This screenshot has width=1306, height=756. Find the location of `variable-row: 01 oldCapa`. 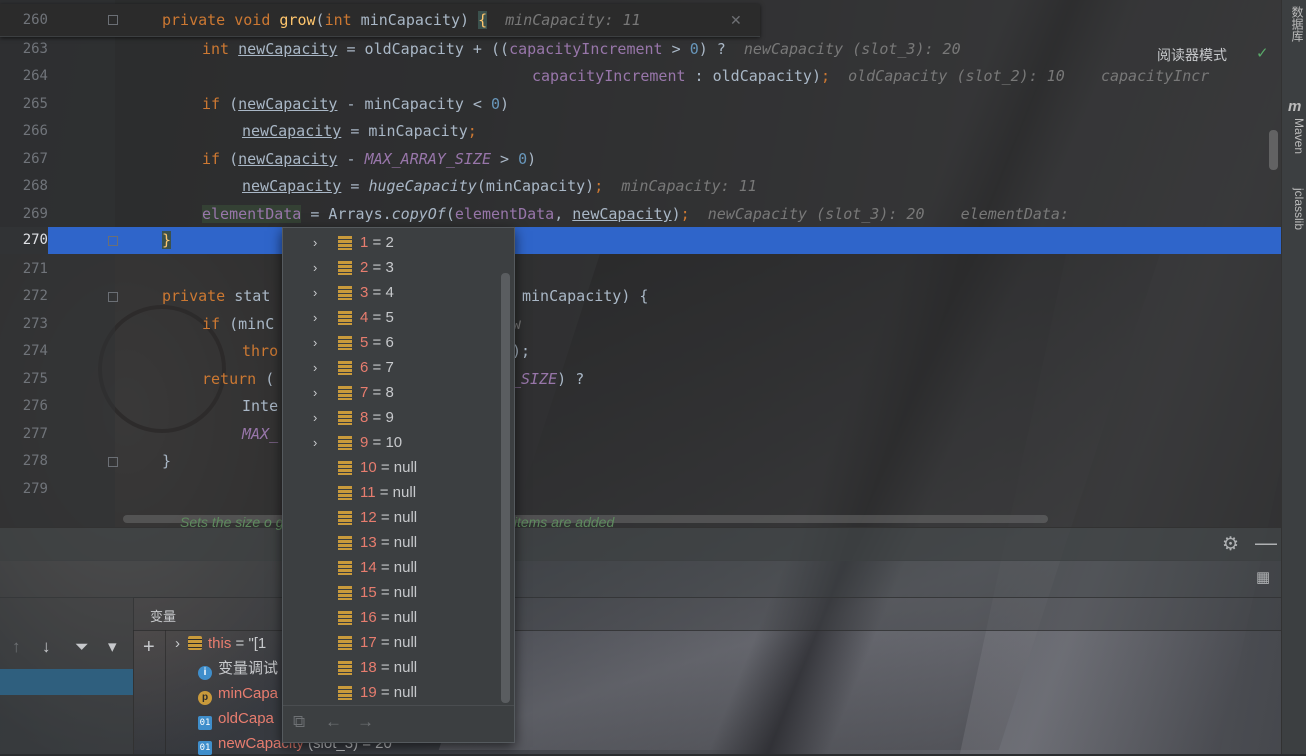

variable-row: 01 oldCapa is located at coordinates (236, 718).